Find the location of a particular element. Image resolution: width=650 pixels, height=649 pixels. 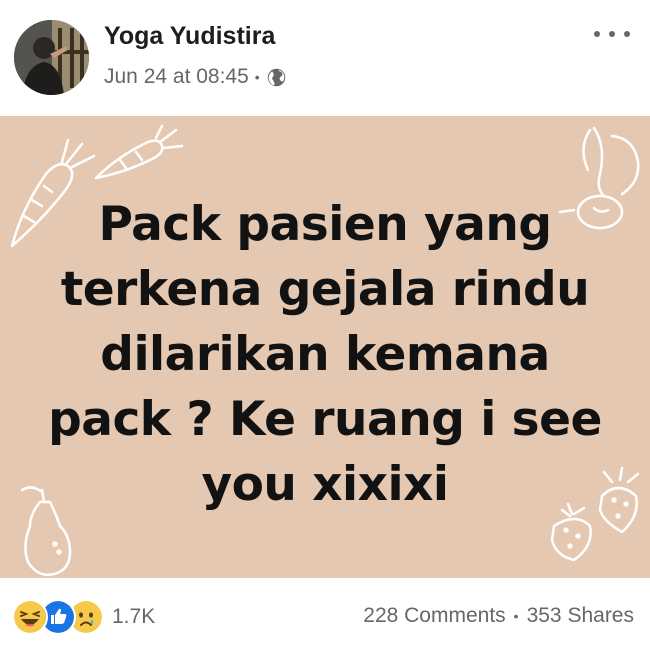

haha-reaction-icon is located at coordinates (30, 617).